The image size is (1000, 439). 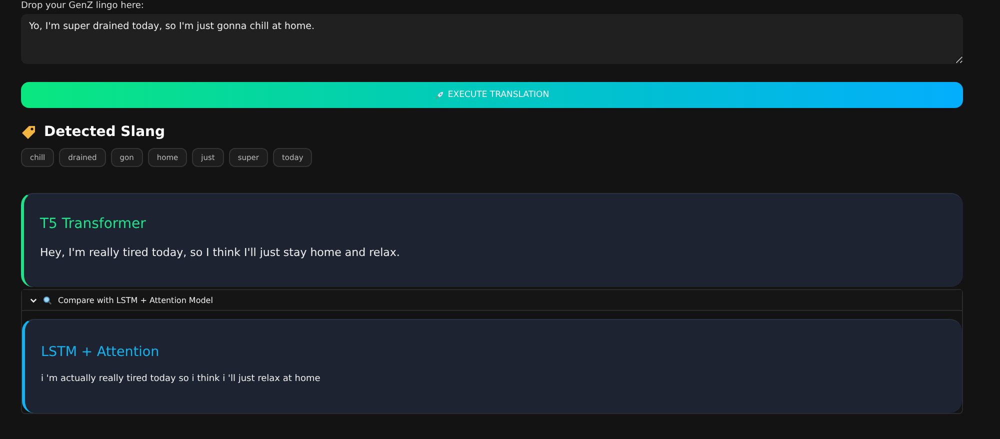 What do you see at coordinates (220, 252) in the screenshot?
I see `card-text: Hey, I'm really tired today, so I think I'll just stay home and relax.` at bounding box center [220, 252].